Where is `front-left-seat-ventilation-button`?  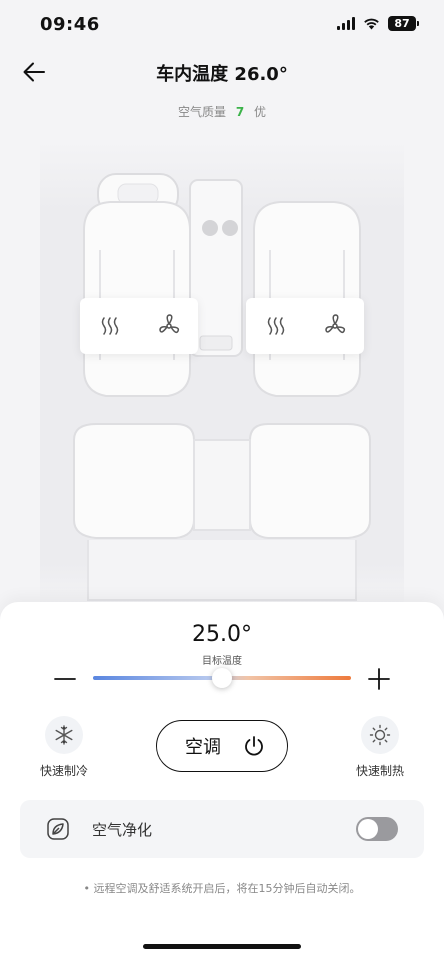 front-left-seat-ventilation-button is located at coordinates (169, 326).